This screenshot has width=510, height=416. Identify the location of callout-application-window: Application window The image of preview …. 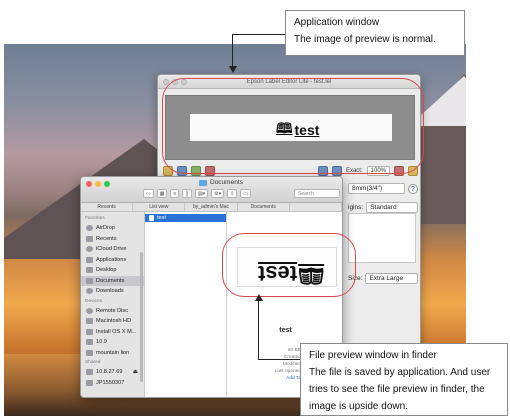
(375, 33).